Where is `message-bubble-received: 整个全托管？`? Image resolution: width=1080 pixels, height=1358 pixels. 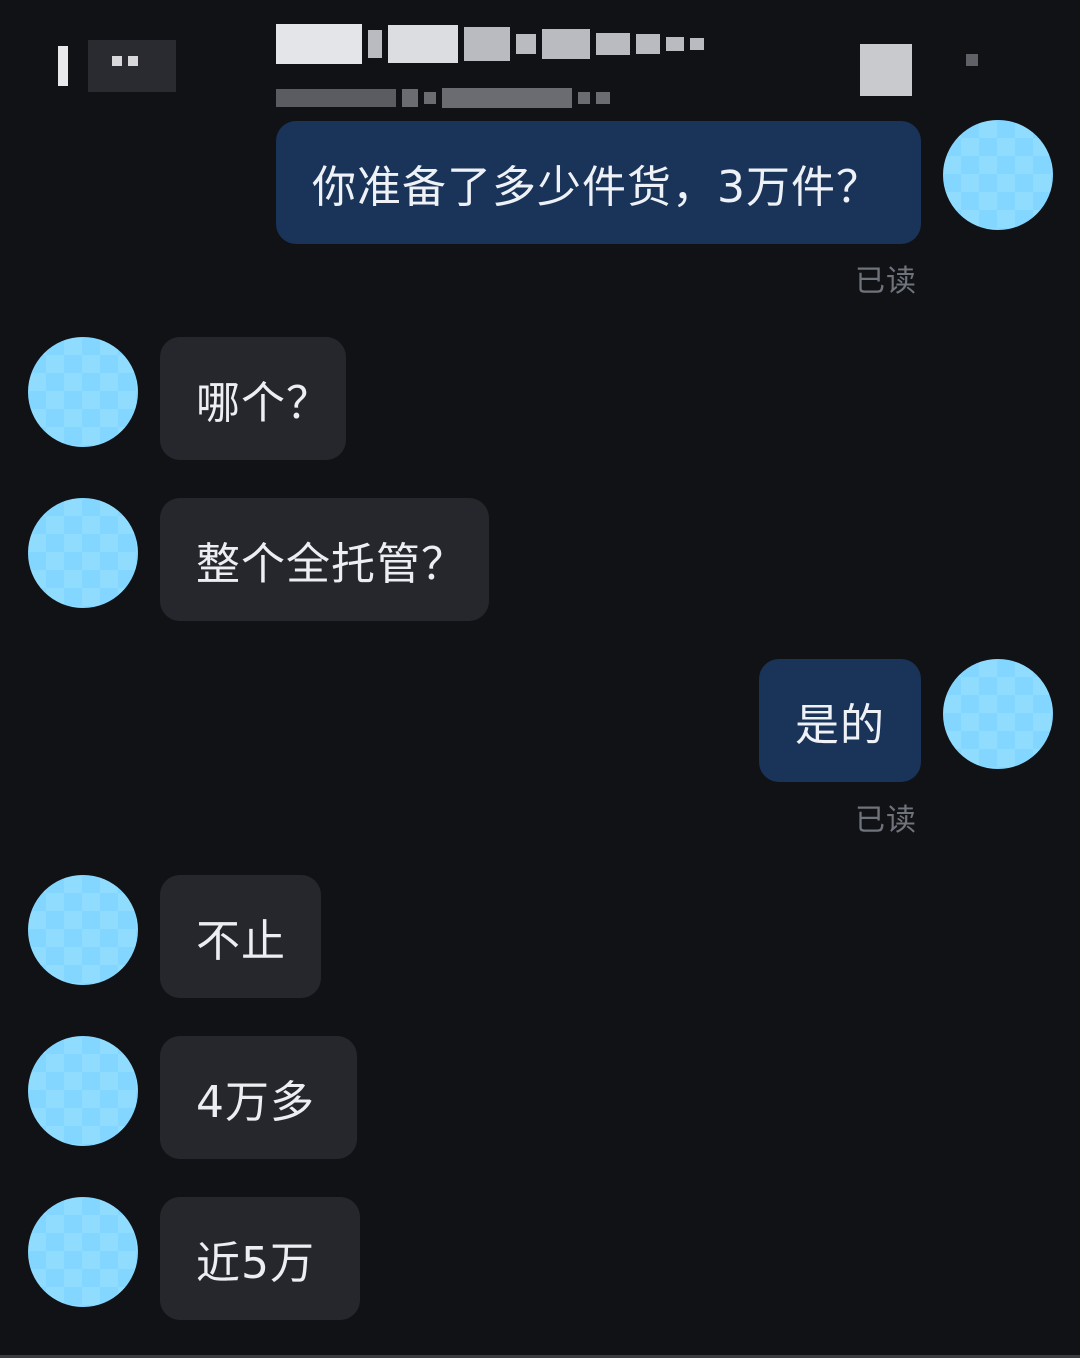
message-bubble-received: 整个全托管？ is located at coordinates (324, 559).